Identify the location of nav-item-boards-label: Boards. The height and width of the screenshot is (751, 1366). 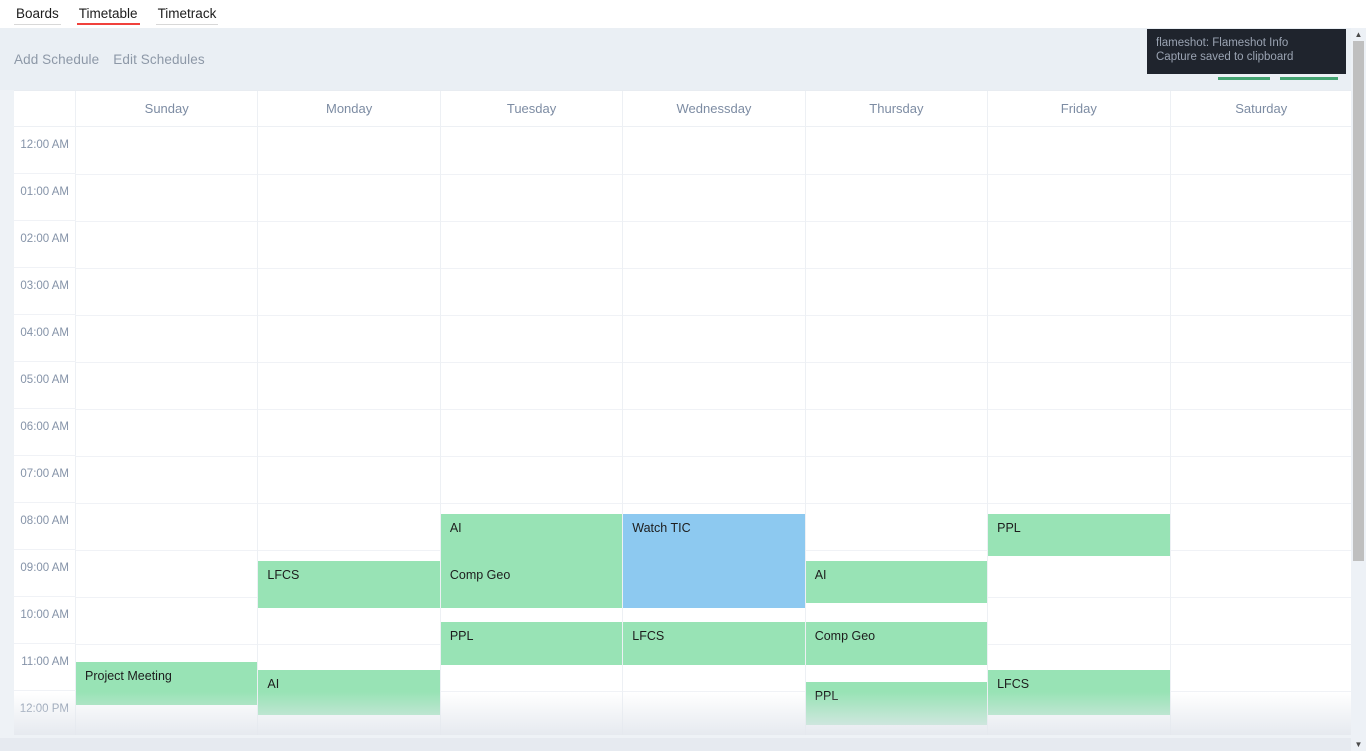
(37, 13).